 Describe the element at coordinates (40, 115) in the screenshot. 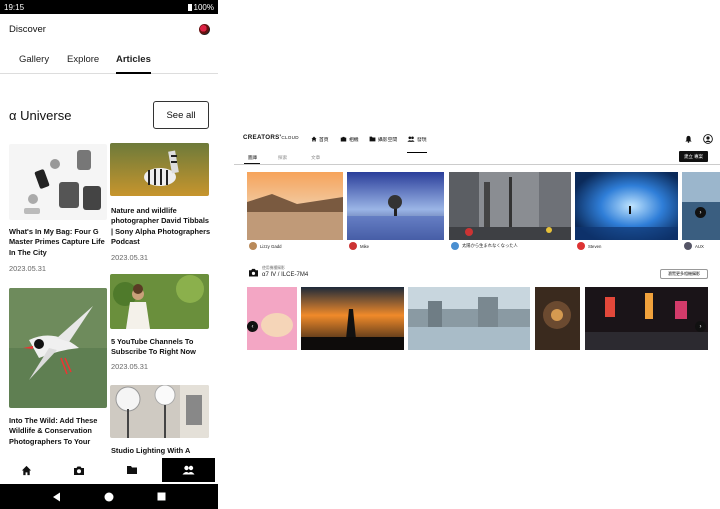

I see `section-title: α Universe` at that location.